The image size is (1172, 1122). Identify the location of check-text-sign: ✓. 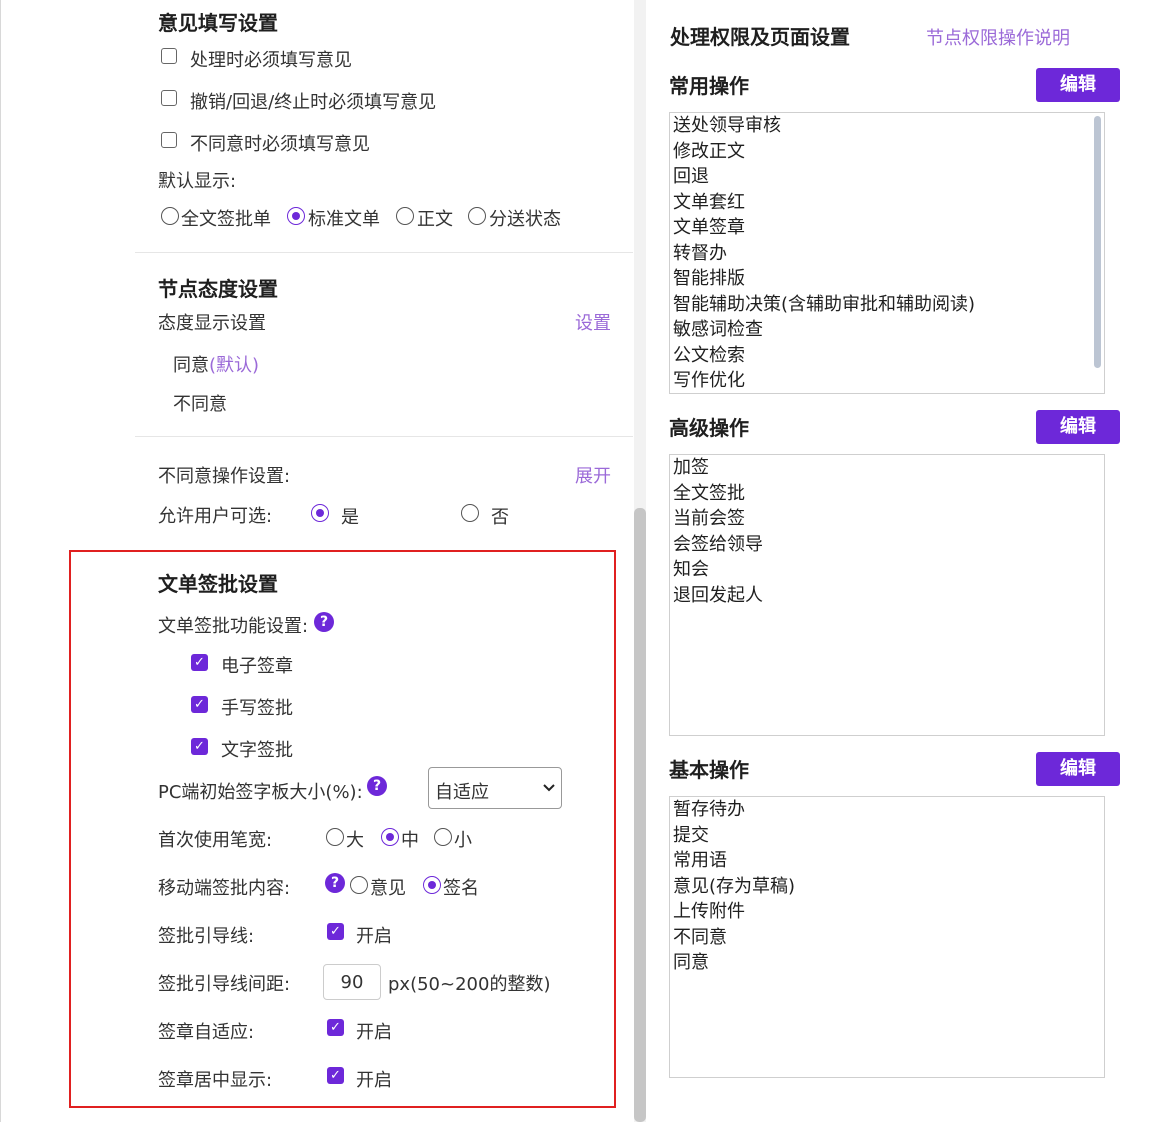
(199, 746).